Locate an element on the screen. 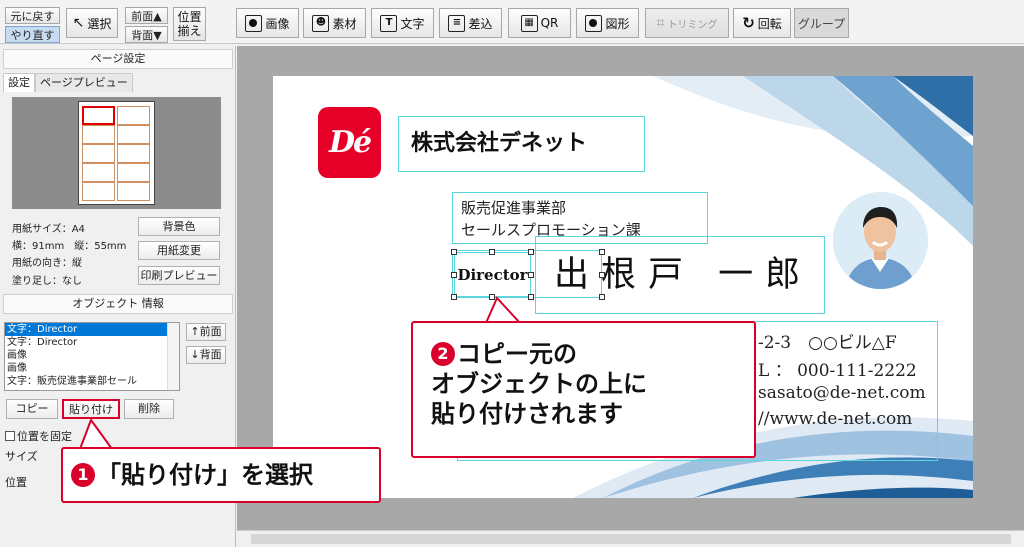 The width and height of the screenshot is (1024, 547). step-number-2: 2 is located at coordinates (443, 354).